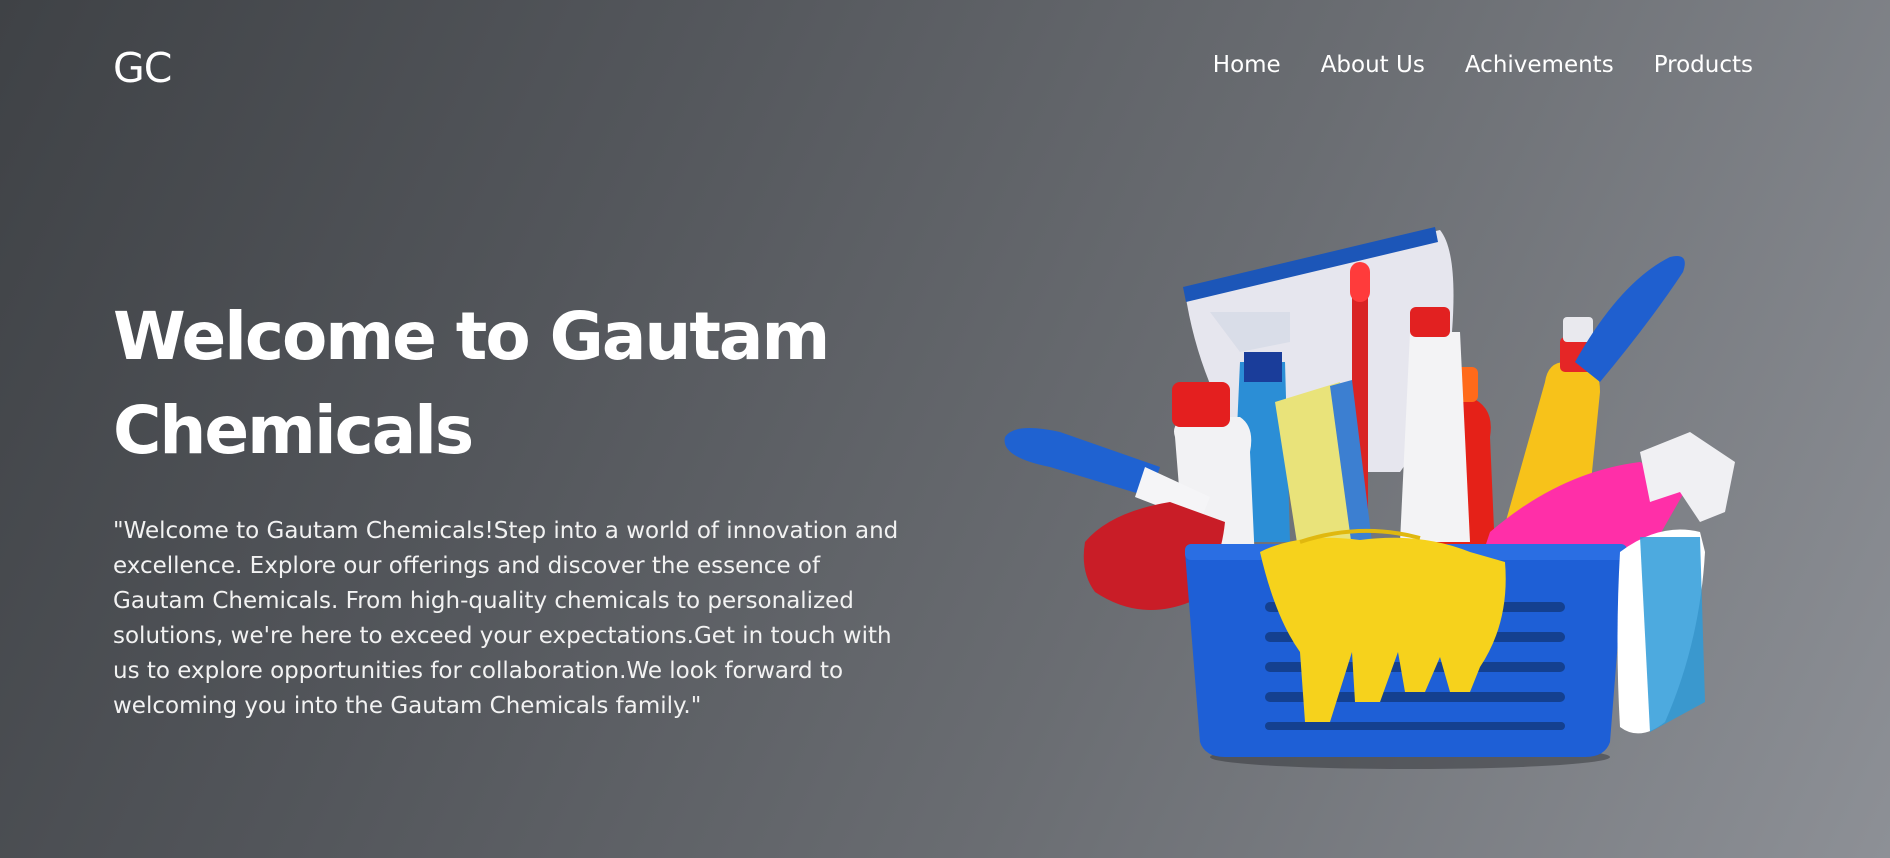  I want to click on nav-link-products: Products, so click(1703, 65).